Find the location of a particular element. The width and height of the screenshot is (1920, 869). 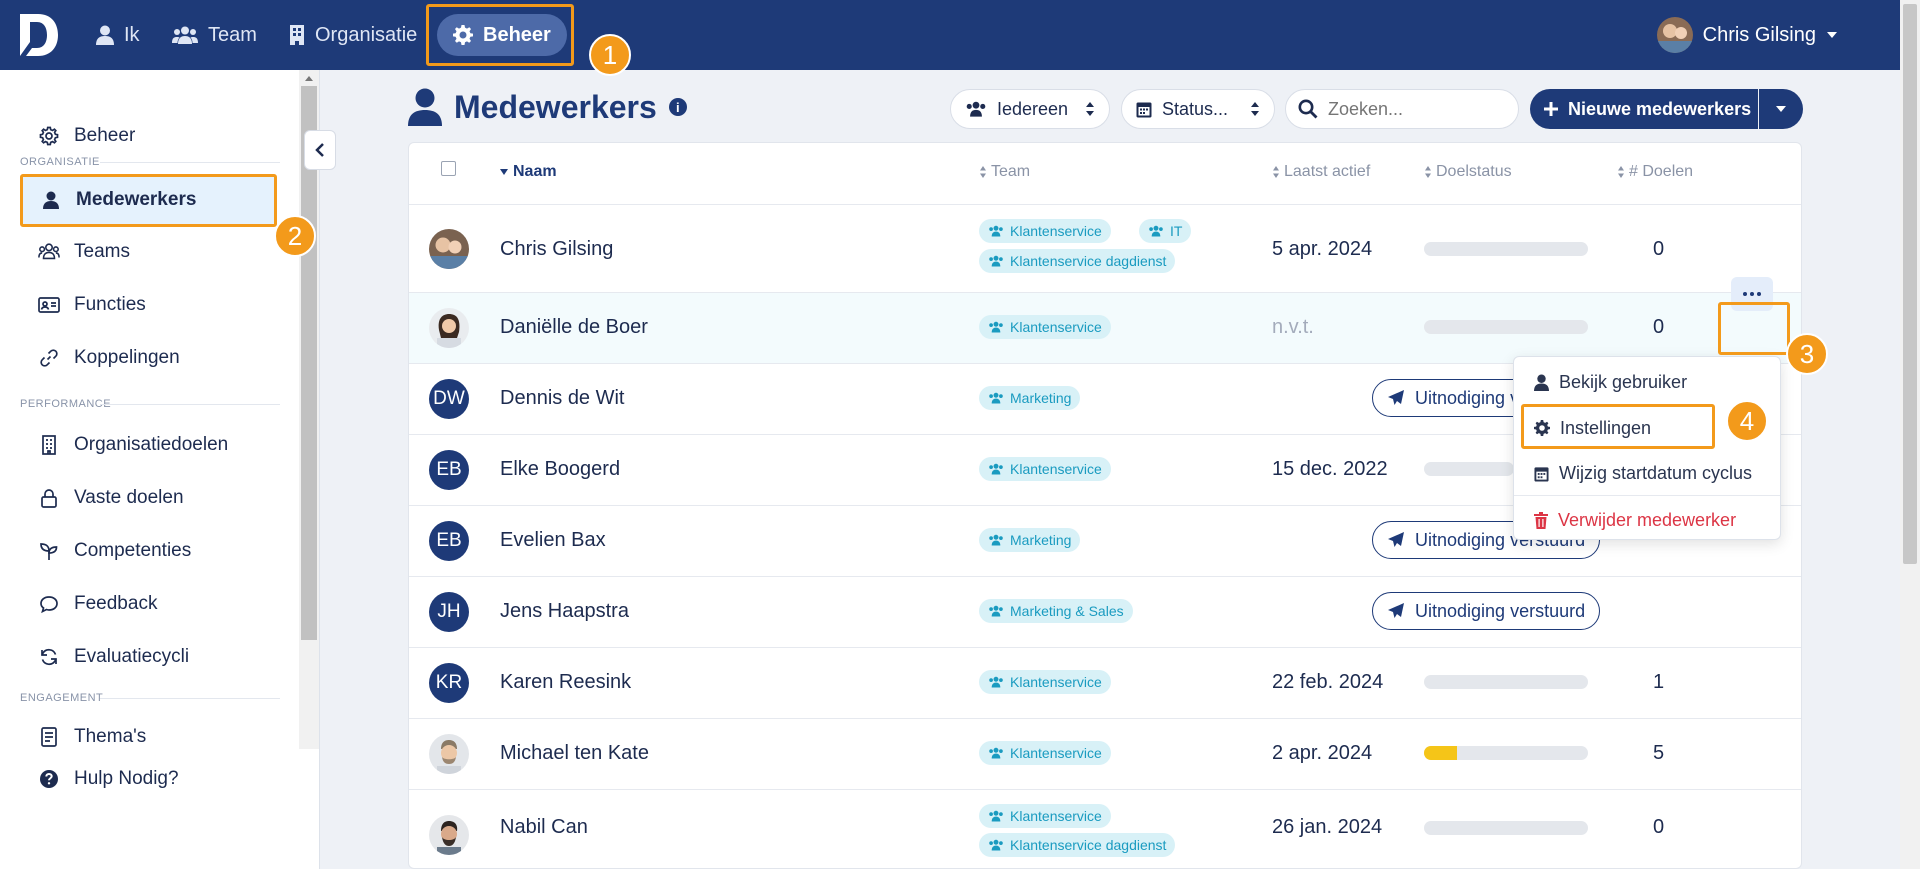

sidebar-item-koppelingen: Koppelingen is located at coordinates (109, 358).